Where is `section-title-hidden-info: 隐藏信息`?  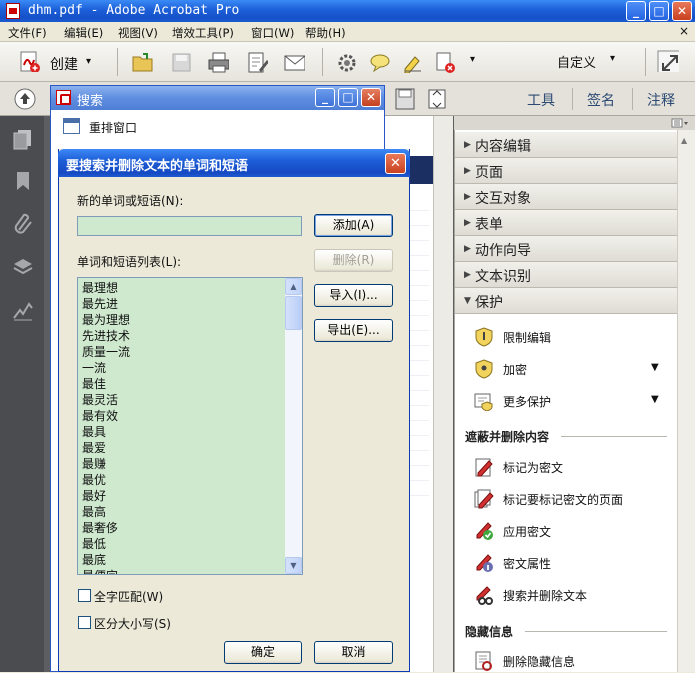
section-title-hidden-info: 隐藏信息 is located at coordinates (489, 632).